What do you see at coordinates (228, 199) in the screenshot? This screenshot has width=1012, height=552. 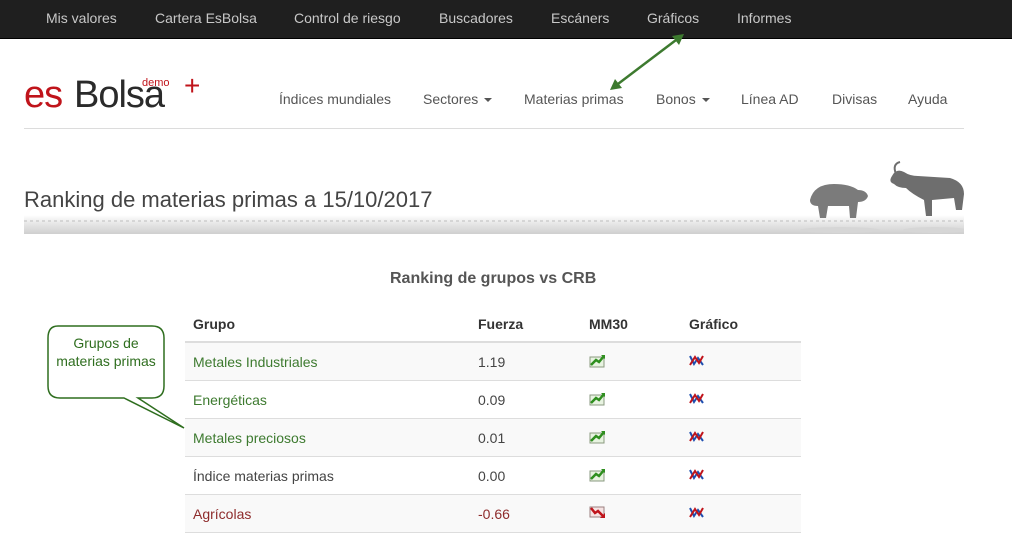 I see `page-title: Ranking de materias primas a 15/10/2017` at bounding box center [228, 199].